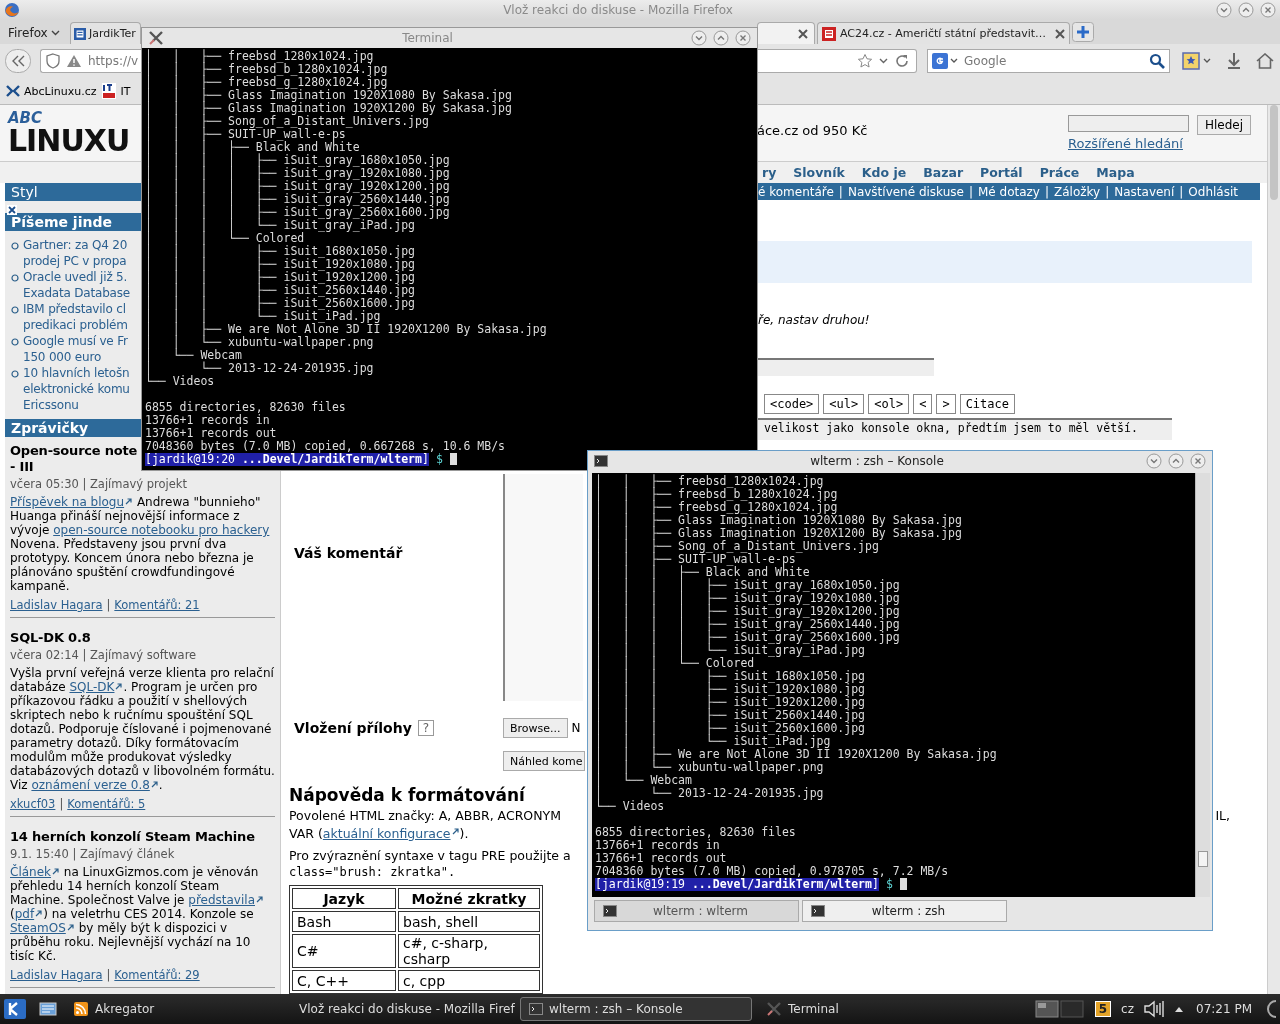 This screenshot has height=1024, width=1280. I want to click on link: aktuální konfigurace, so click(386, 833).